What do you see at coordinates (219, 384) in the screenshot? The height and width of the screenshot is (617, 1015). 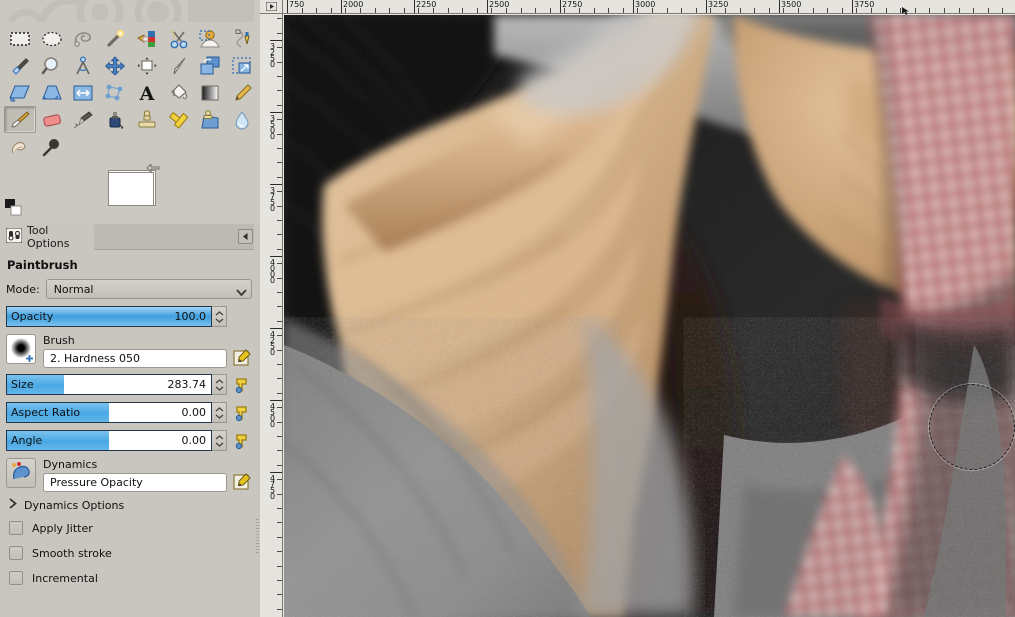 I see `size-spinner` at bounding box center [219, 384].